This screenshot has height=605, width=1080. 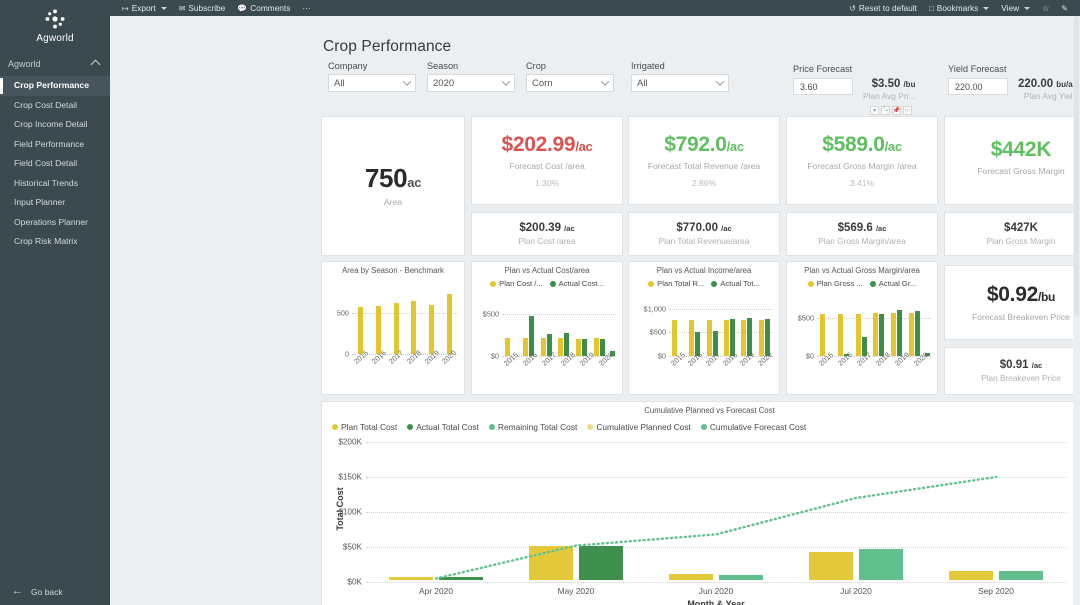 What do you see at coordinates (855, 228) in the screenshot?
I see `plan-number: $569.6` at bounding box center [855, 228].